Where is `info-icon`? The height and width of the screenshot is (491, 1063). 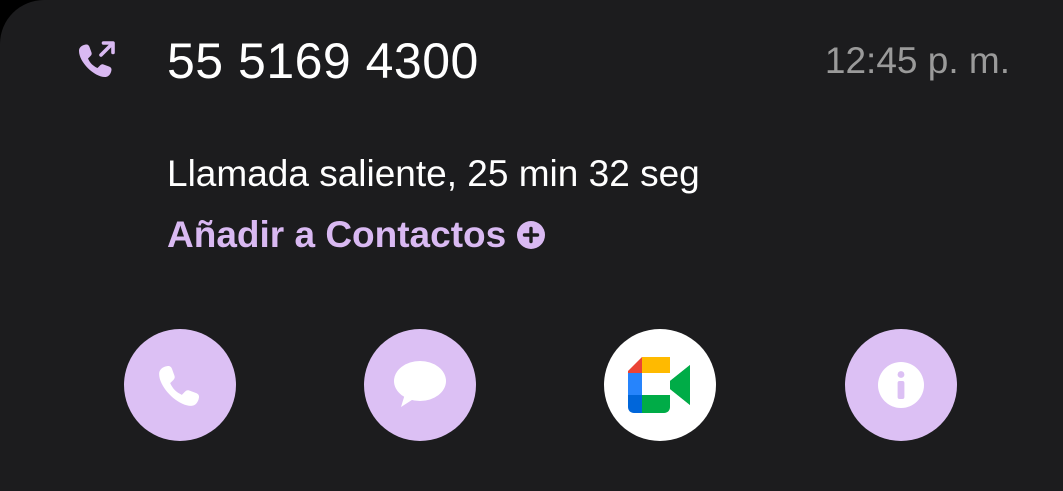
info-icon is located at coordinates (901, 385).